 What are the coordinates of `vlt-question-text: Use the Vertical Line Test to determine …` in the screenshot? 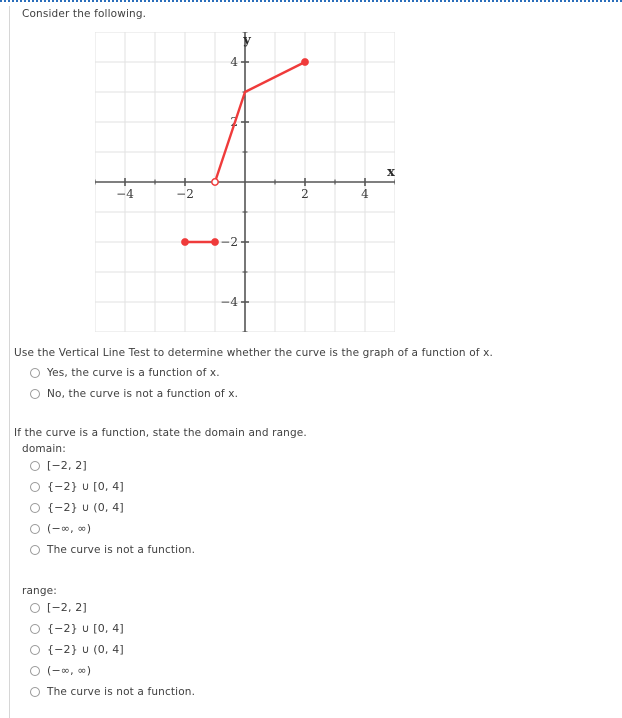 It's located at (253, 353).